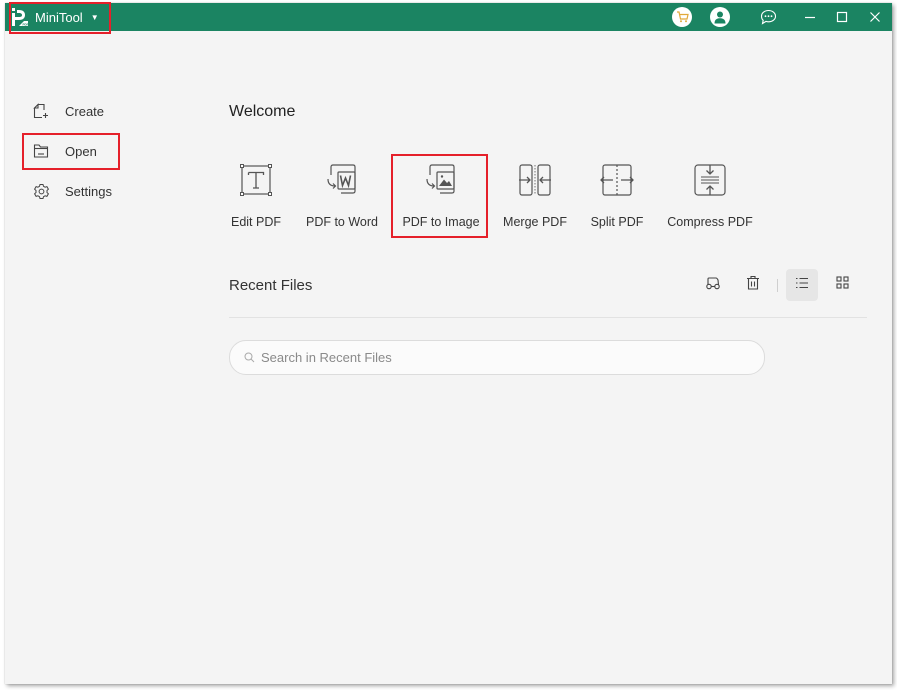  I want to click on delete-button, so click(753, 285).